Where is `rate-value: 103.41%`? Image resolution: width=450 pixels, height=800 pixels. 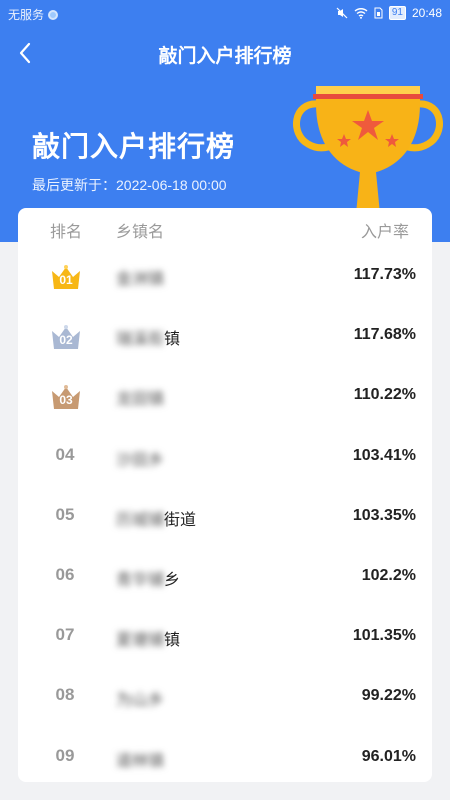 rate-value: 103.41% is located at coordinates (384, 455).